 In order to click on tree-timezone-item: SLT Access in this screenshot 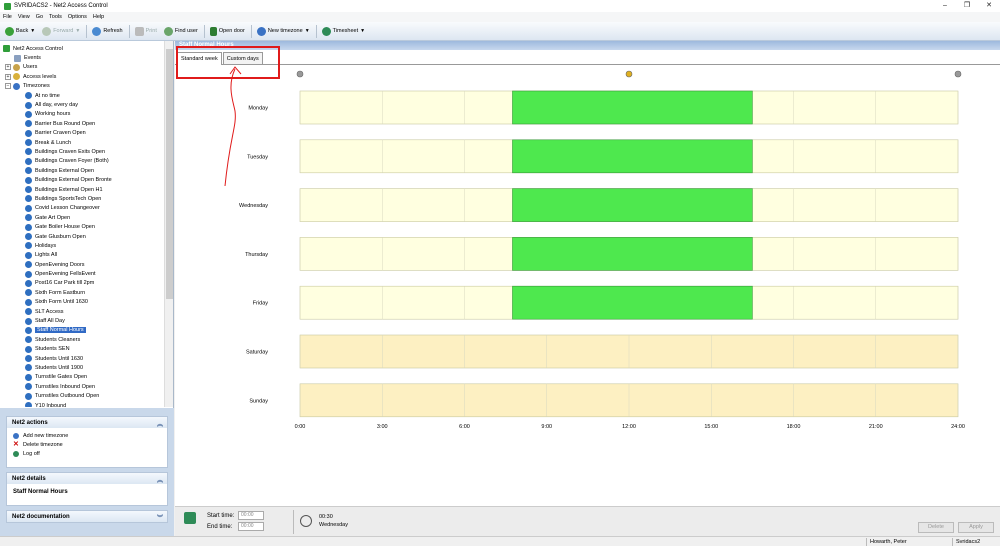, I will do `click(87, 311)`.